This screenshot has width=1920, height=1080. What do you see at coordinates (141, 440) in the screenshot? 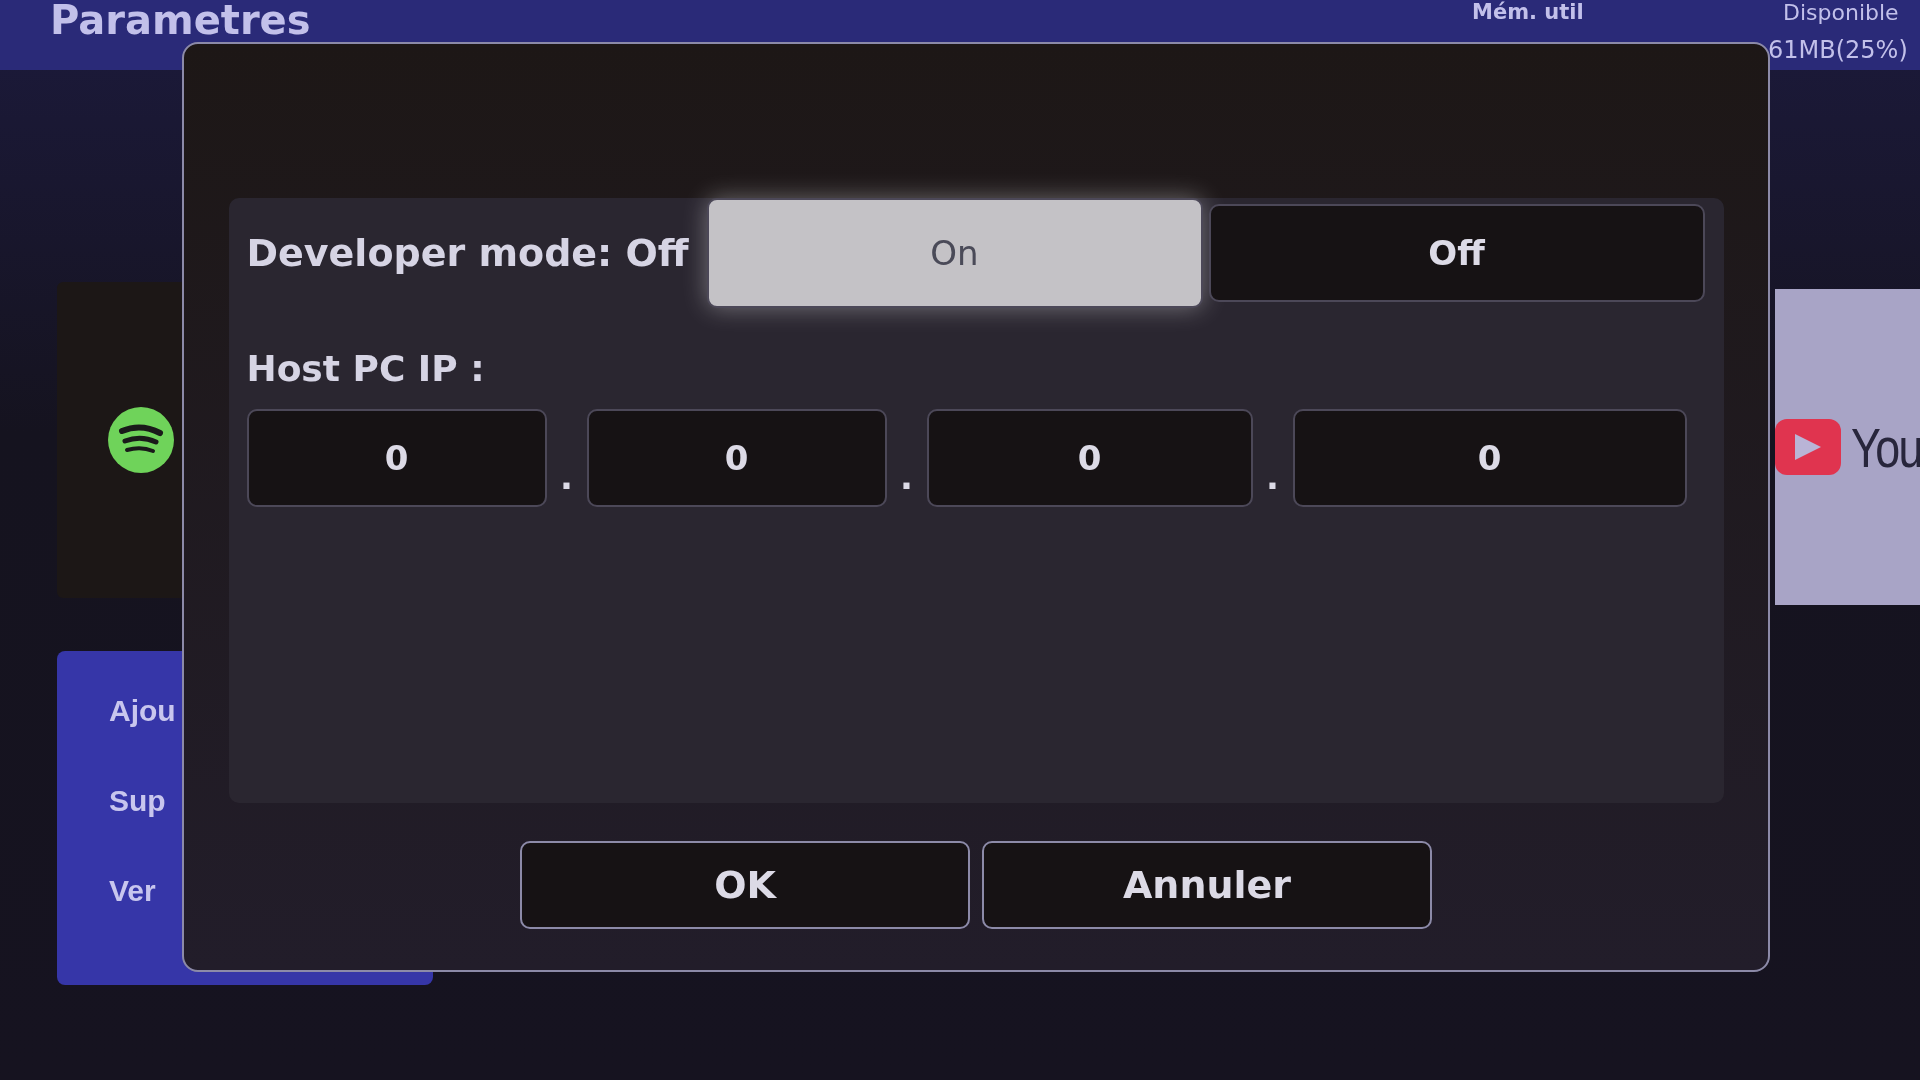
I see `sound-waves-logo-icon` at bounding box center [141, 440].